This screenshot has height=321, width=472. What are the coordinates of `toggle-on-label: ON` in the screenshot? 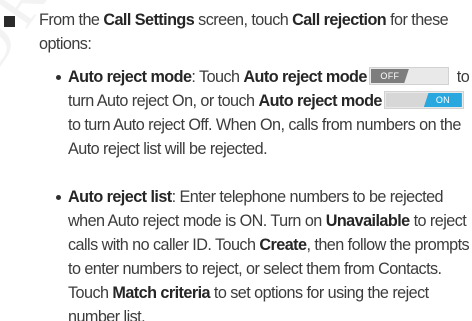 It's located at (442, 100).